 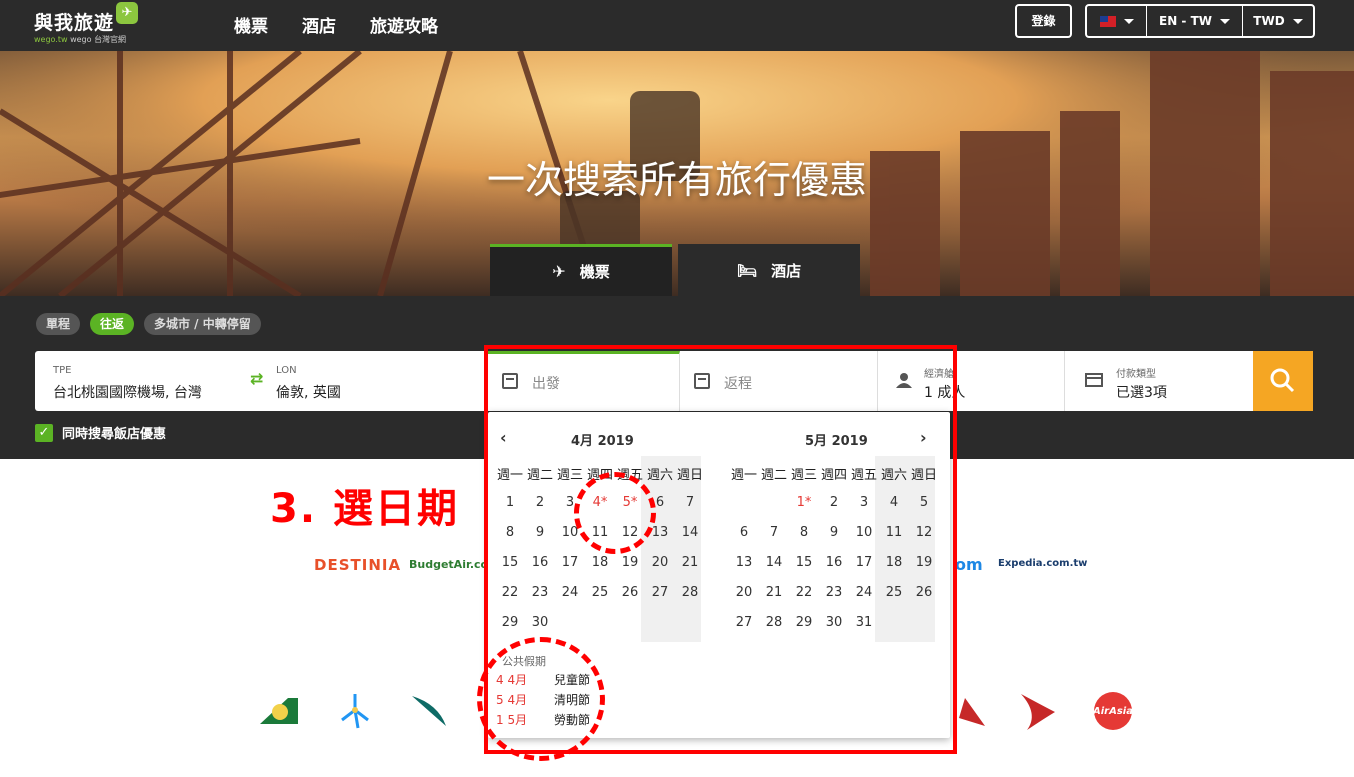 I want to click on search-icon, so click(x=1282, y=380).